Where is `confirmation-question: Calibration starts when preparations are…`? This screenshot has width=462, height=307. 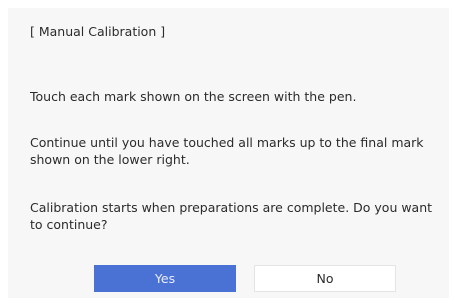 confirmation-question: Calibration starts when preparations are… is located at coordinates (231, 216).